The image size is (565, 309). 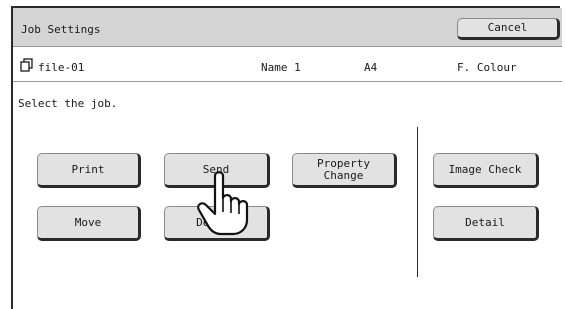 What do you see at coordinates (89, 223) in the screenshot?
I see `move-button: Move` at bounding box center [89, 223].